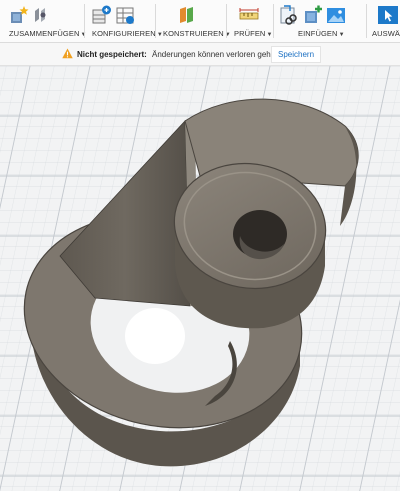 This screenshot has height=491, width=400. Describe the element at coordinates (187, 15) in the screenshot. I see `construct-plane-icon` at that location.